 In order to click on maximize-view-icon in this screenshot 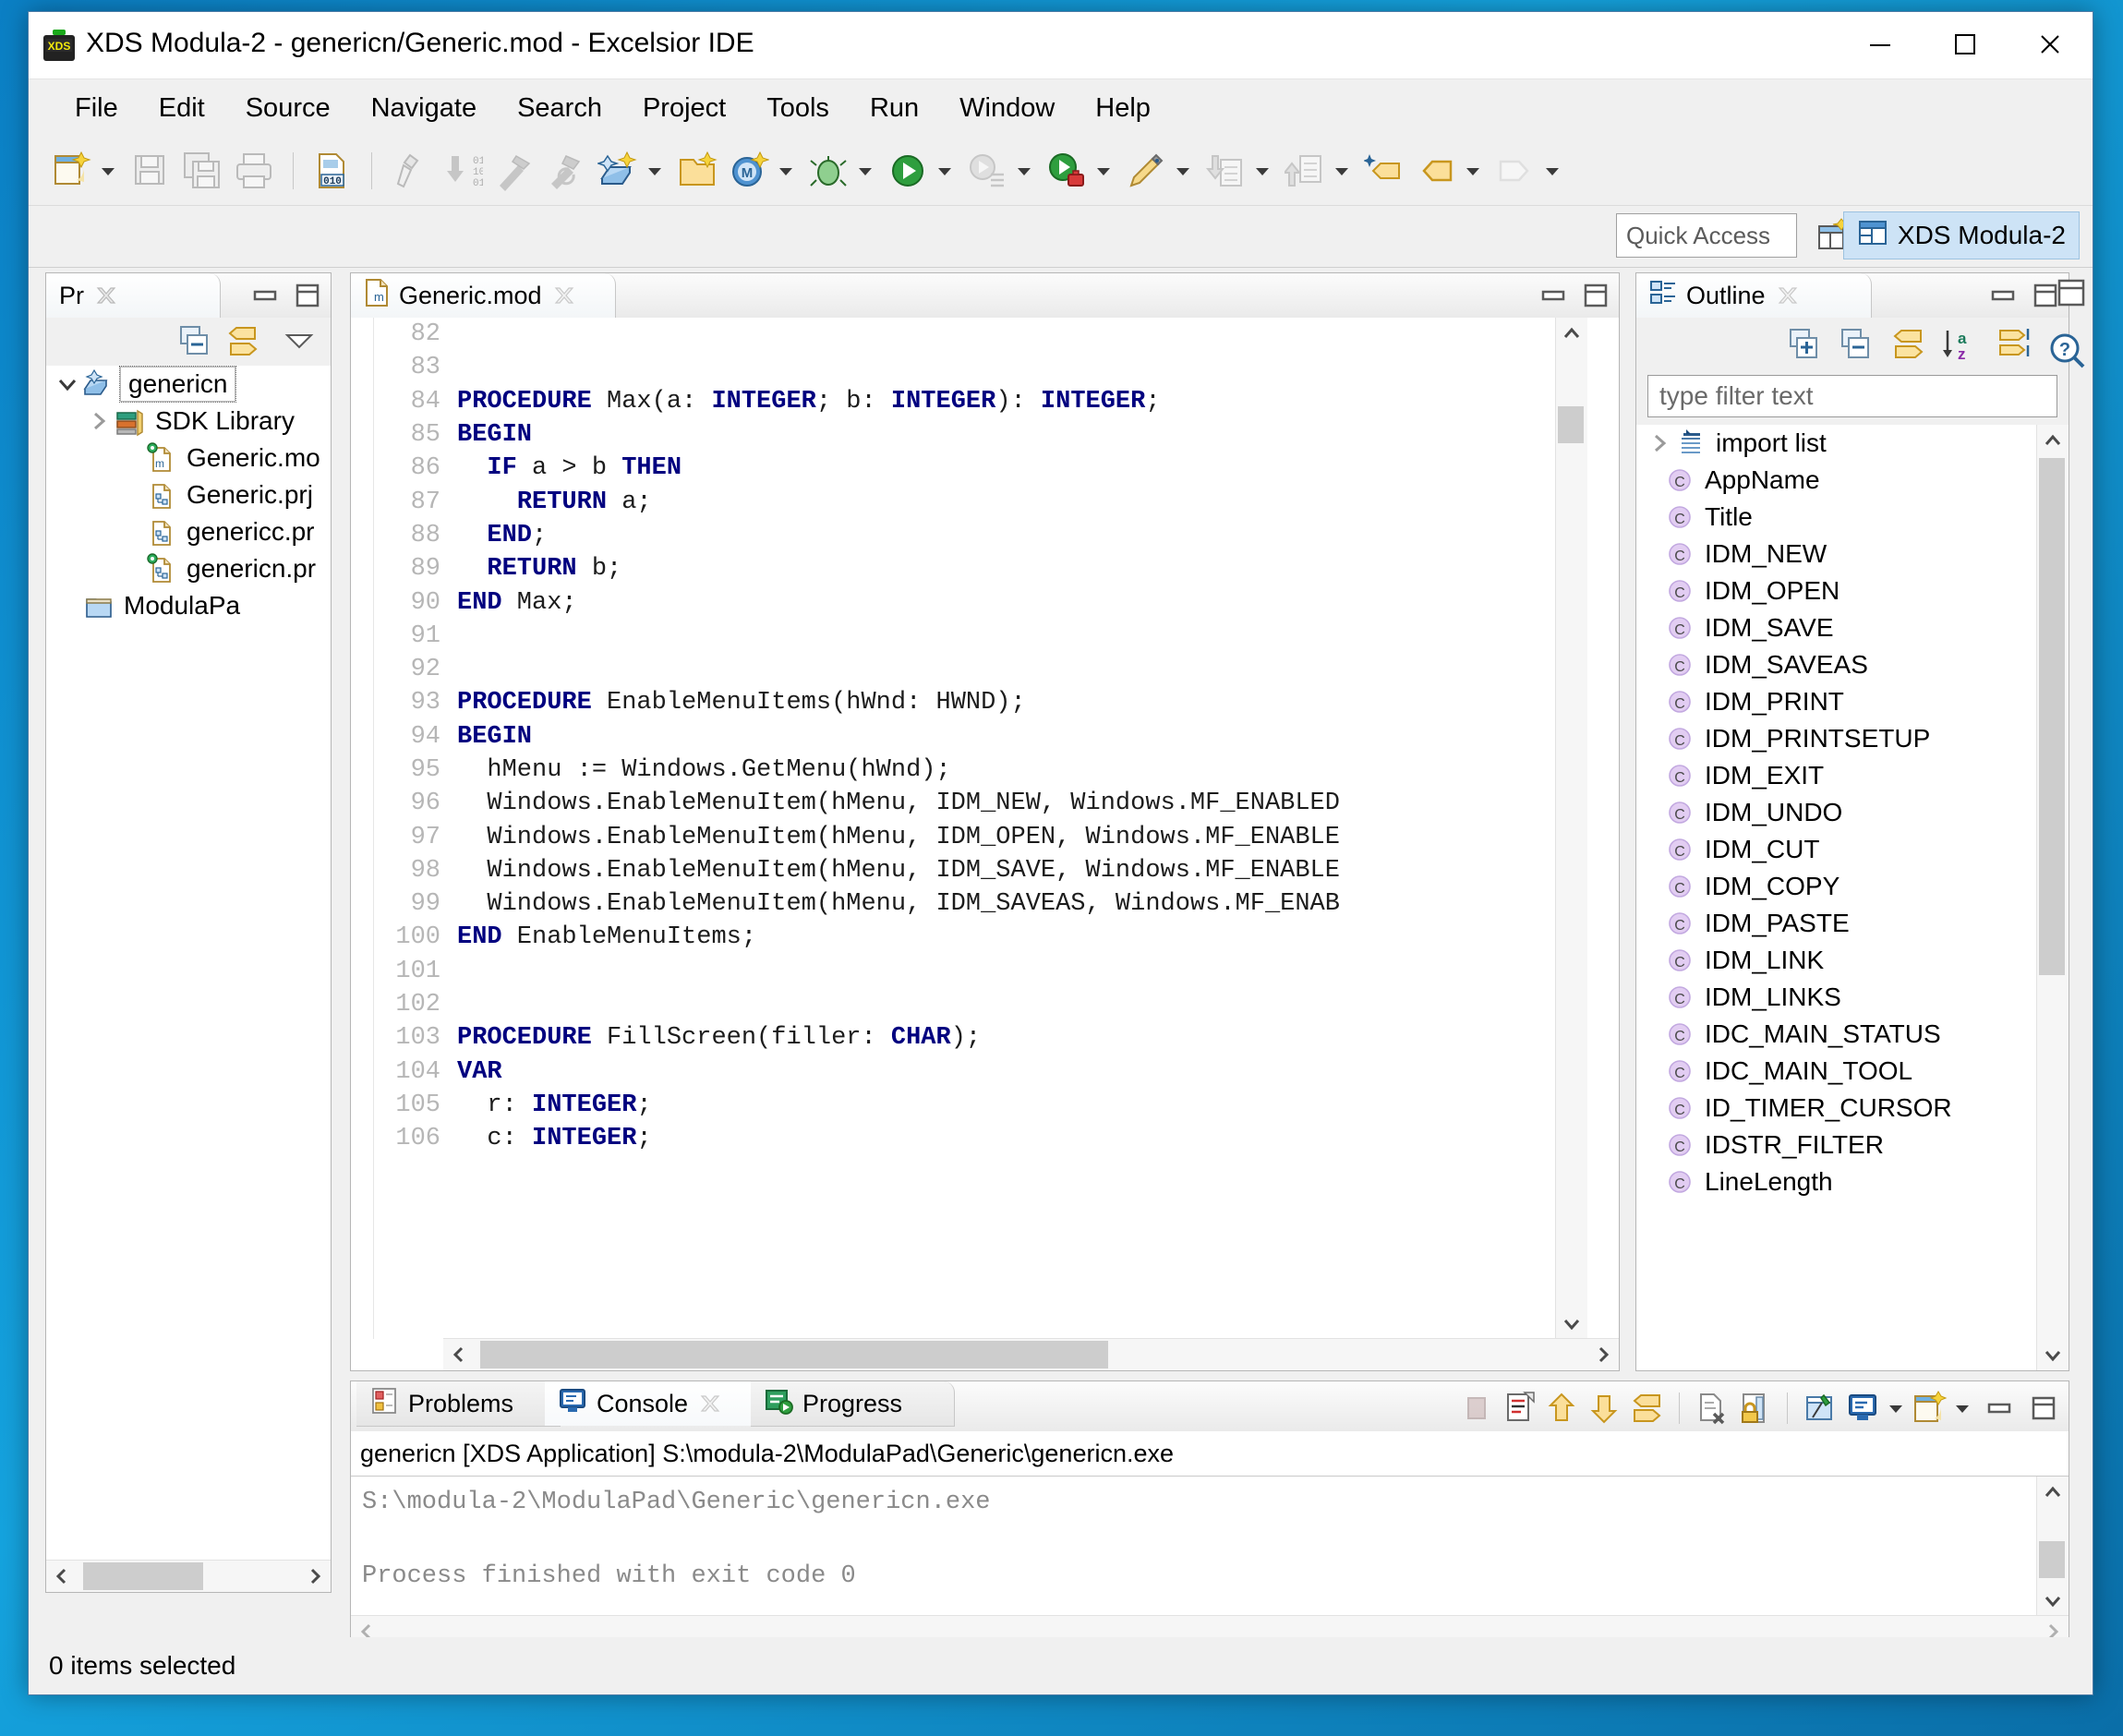, I will do `click(307, 295)`.